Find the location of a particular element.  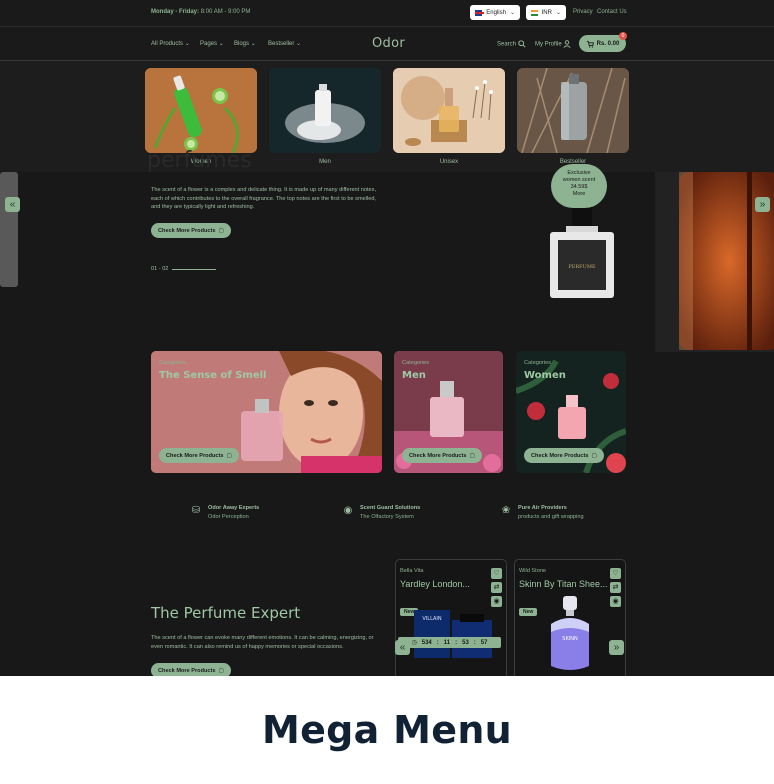

mega-label-unisex: Unisex is located at coordinates (449, 162).